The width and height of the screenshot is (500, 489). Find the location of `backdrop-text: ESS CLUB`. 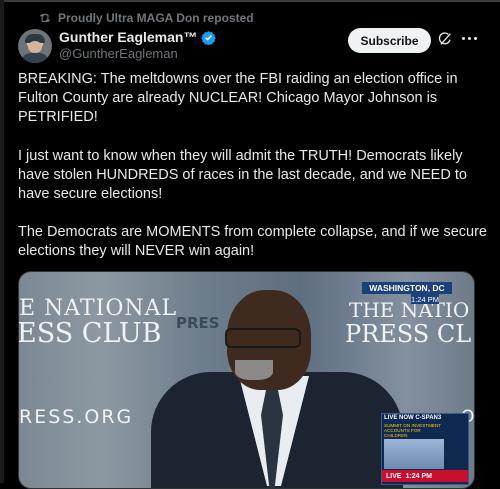

backdrop-text: ESS CLUB is located at coordinates (90, 333).